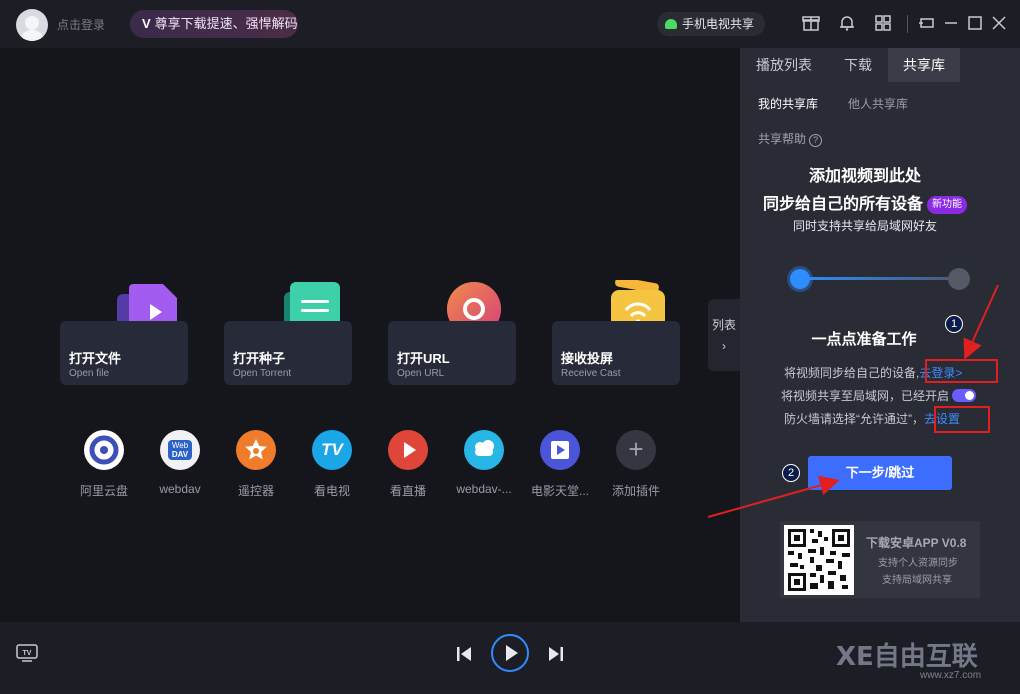  I want to click on tab-download: 下载, so click(858, 65).